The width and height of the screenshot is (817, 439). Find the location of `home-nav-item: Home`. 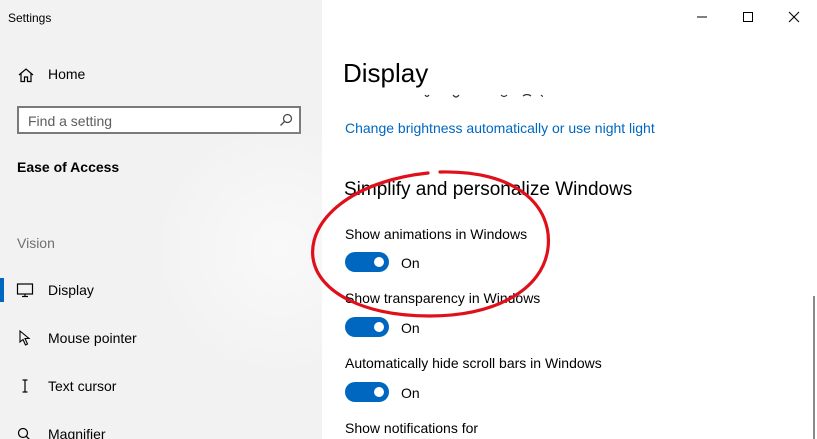

home-nav-item: Home is located at coordinates (161, 75).